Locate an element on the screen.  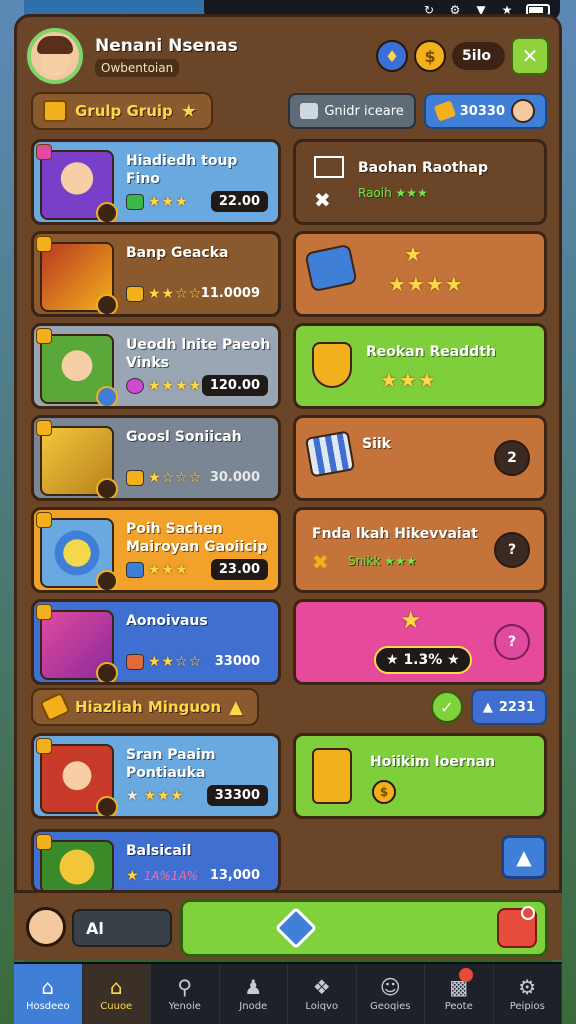
reward-title: Reokan Readdth is located at coordinates (431, 352).